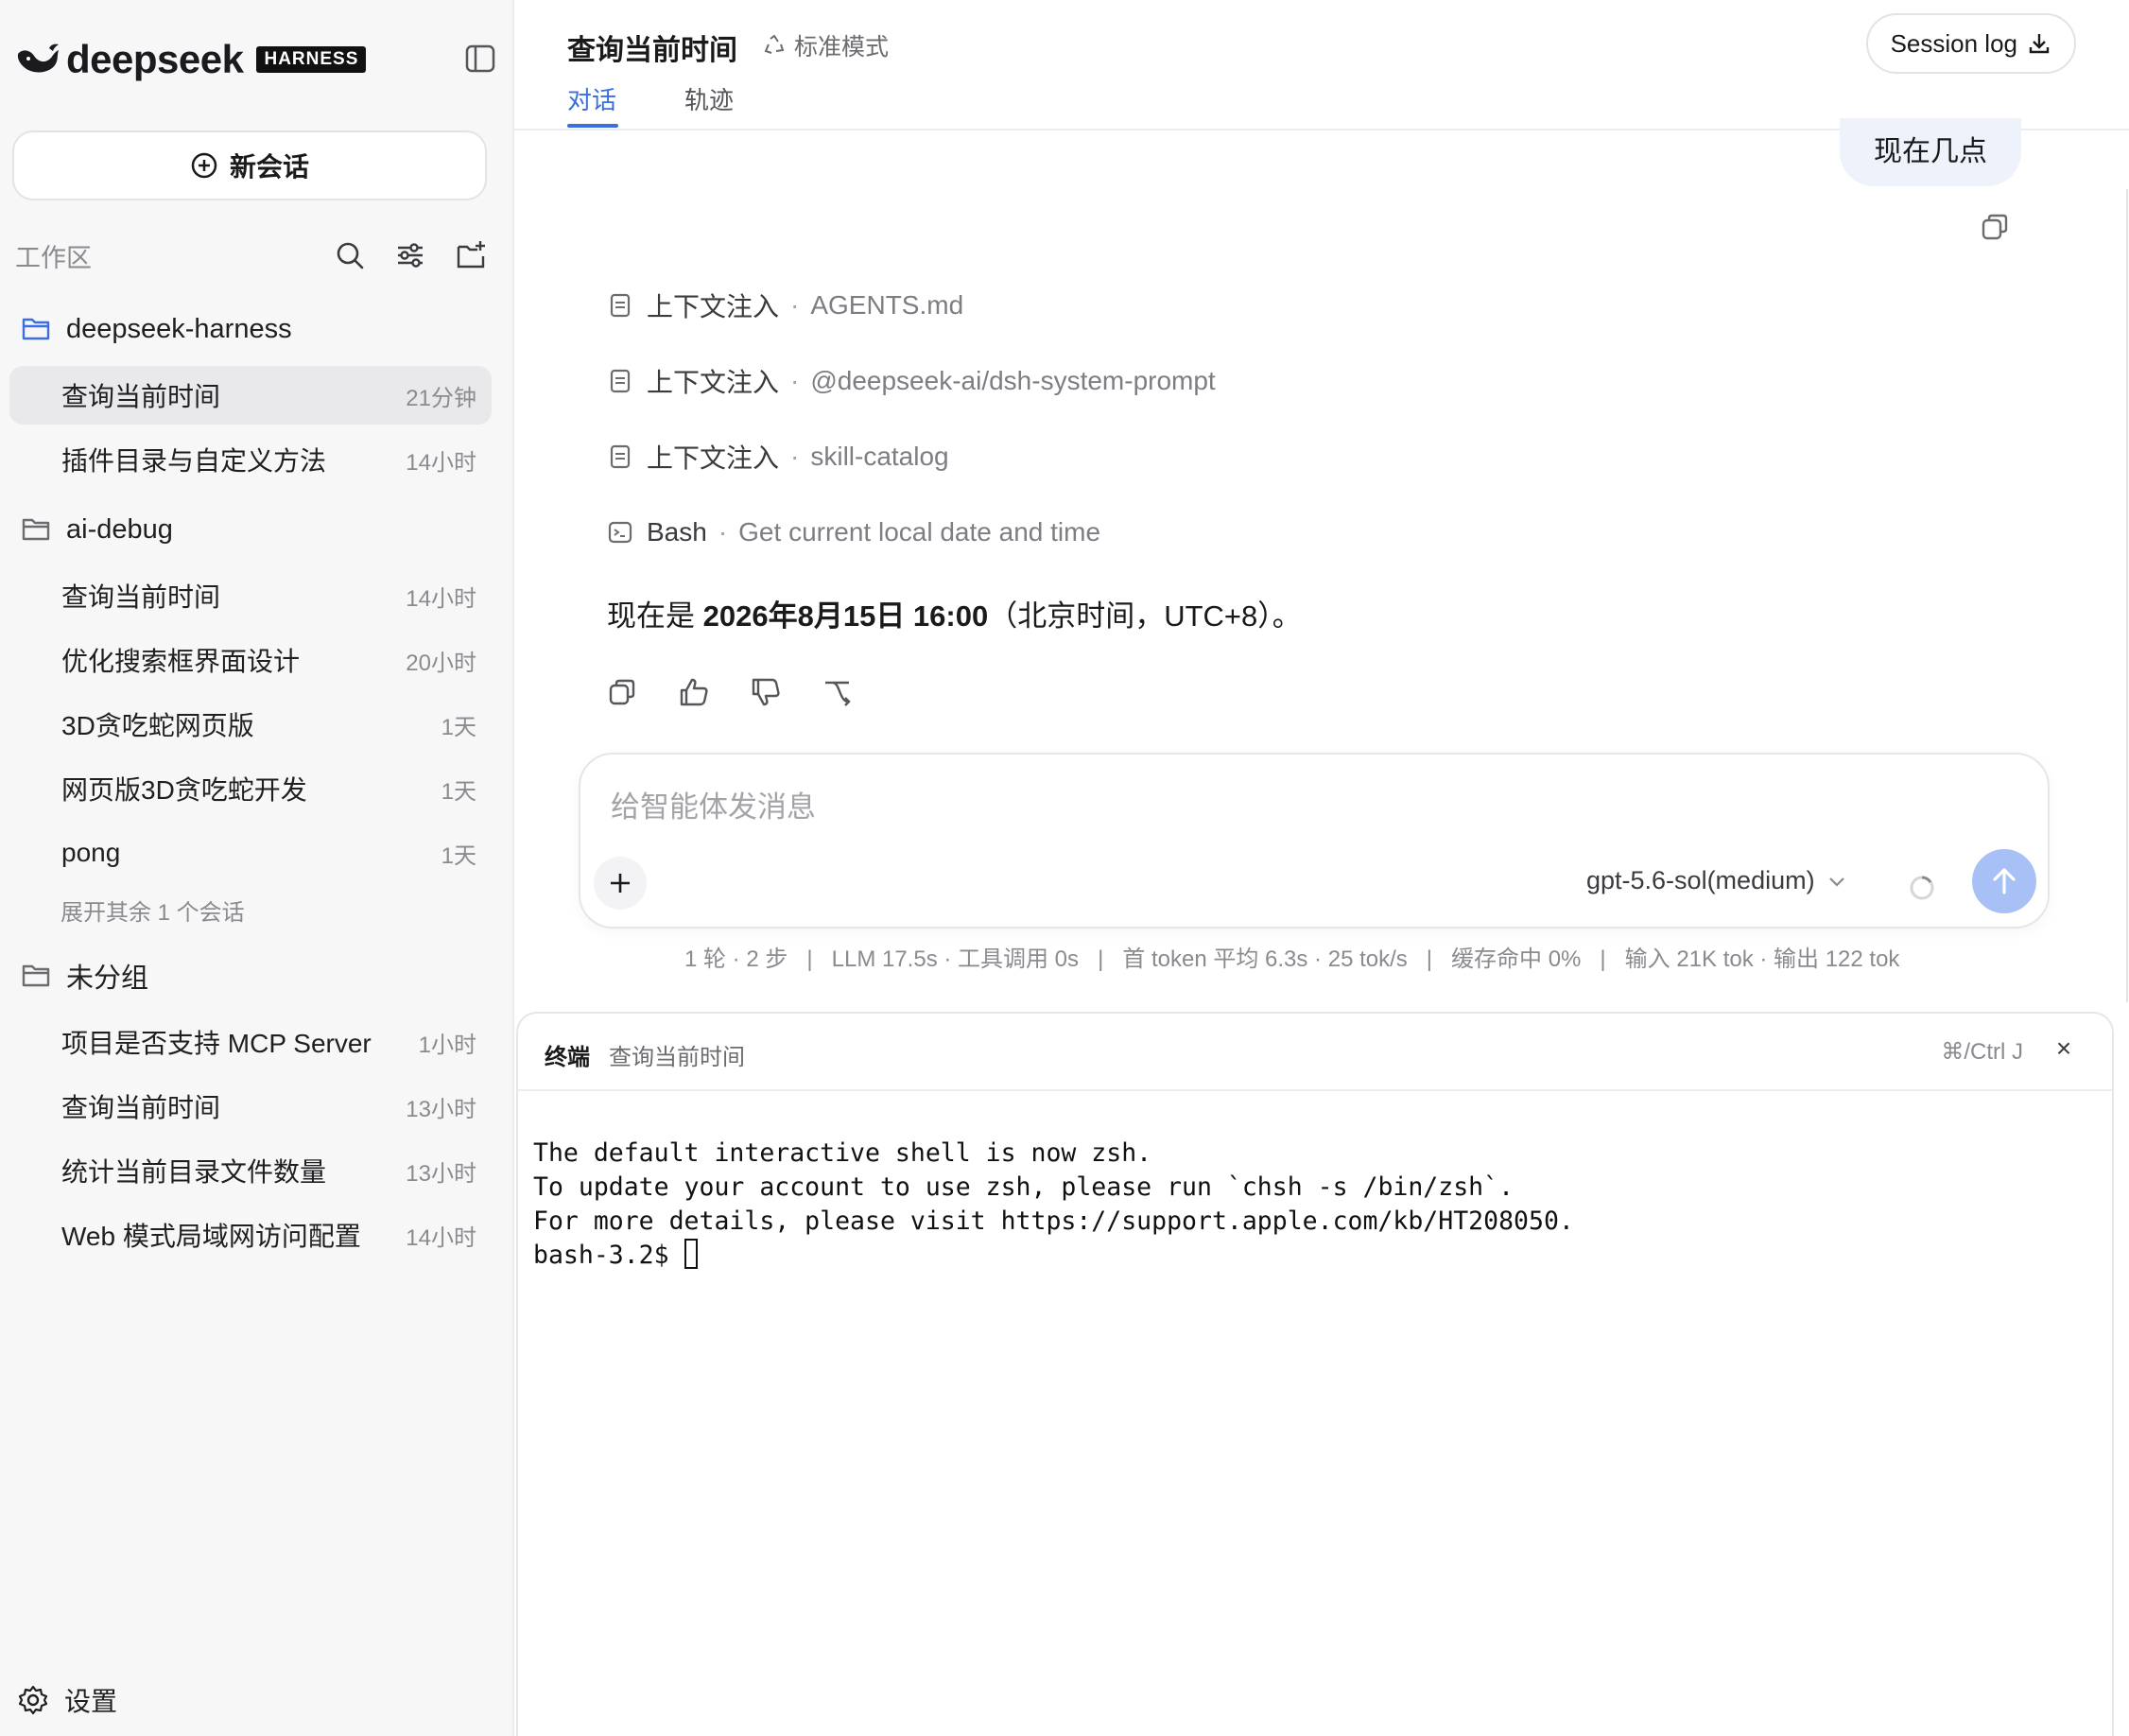 This screenshot has width=2129, height=1736. What do you see at coordinates (825, 45) in the screenshot?
I see `mode-indicator: 标准模式` at bounding box center [825, 45].